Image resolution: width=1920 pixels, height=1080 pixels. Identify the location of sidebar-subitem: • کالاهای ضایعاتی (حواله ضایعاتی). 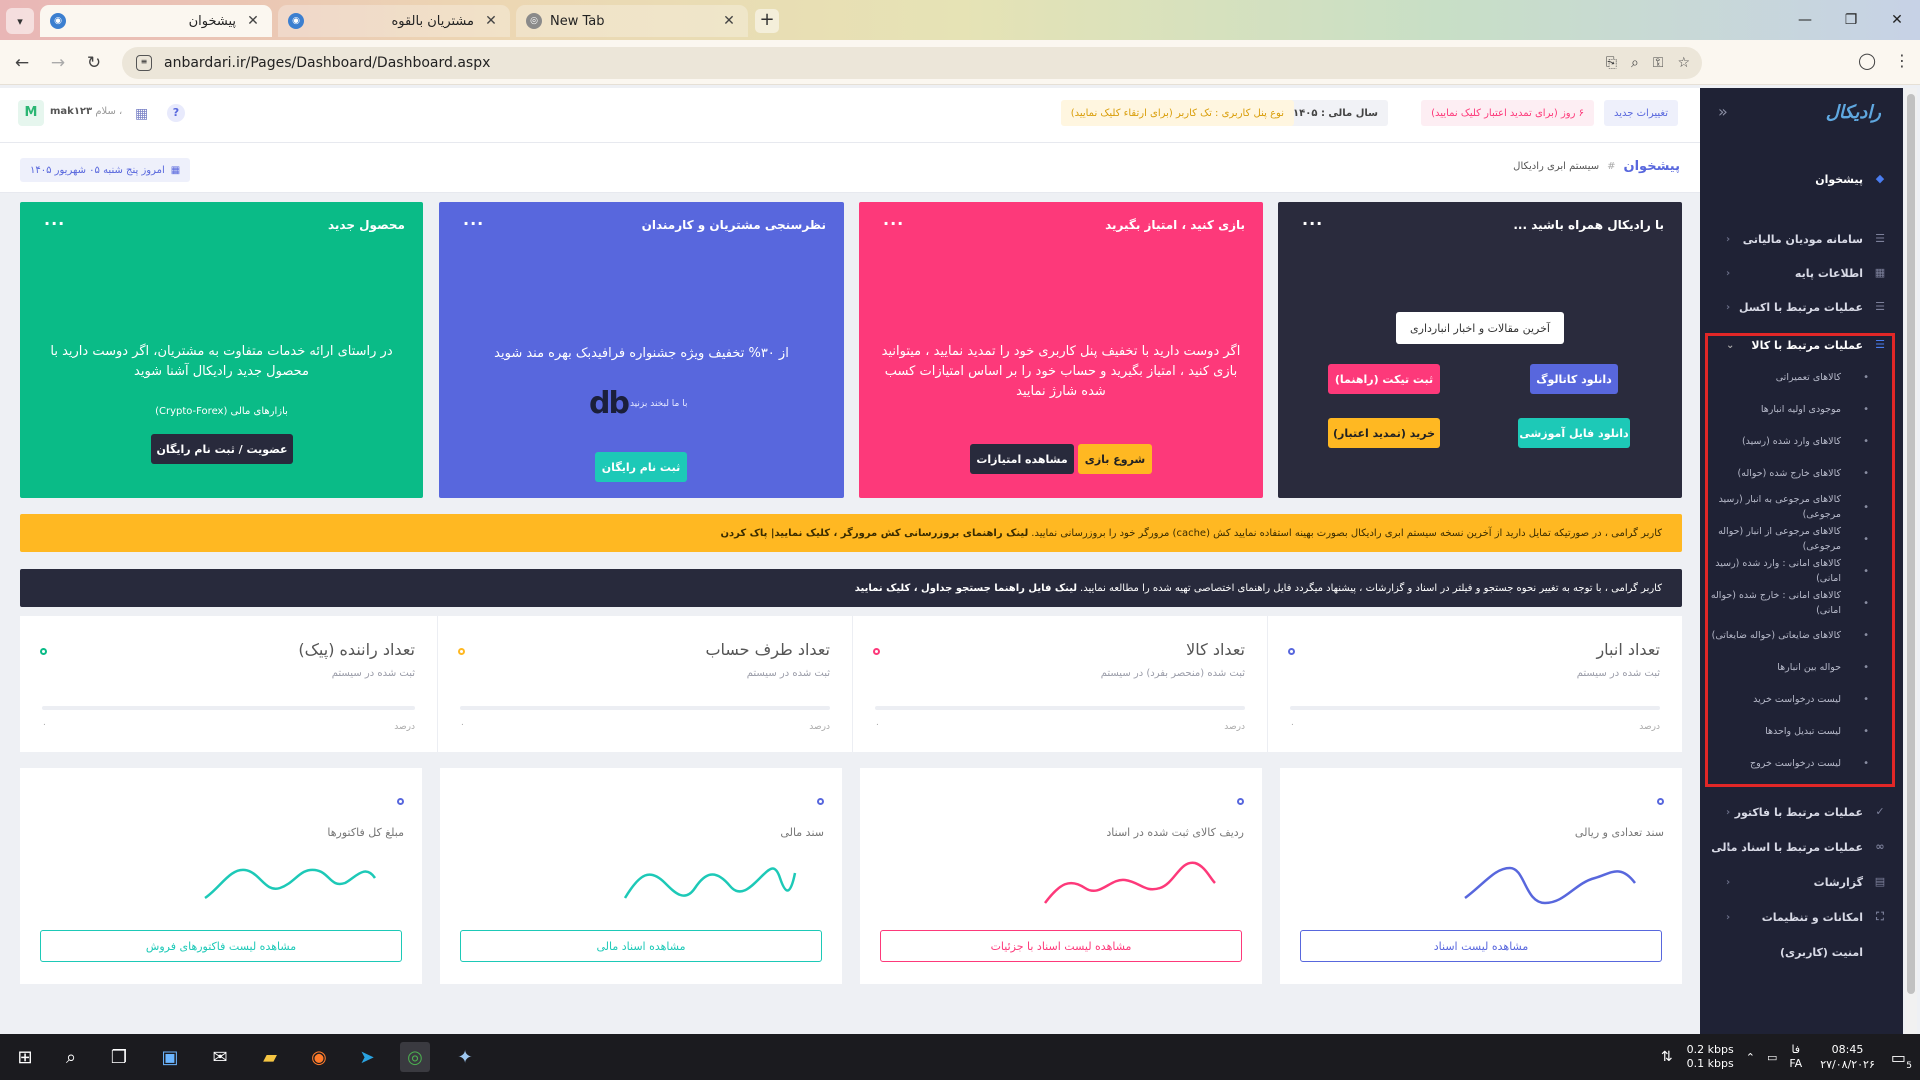
(1803, 635).